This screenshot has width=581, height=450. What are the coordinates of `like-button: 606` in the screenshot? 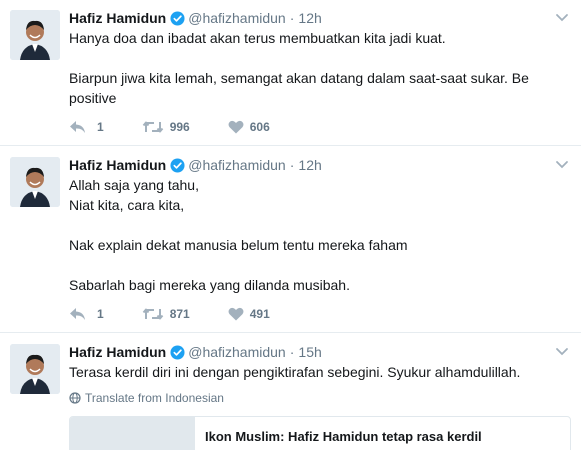 It's located at (249, 127).